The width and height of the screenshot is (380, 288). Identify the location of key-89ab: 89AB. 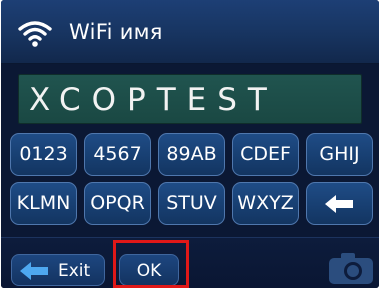
(191, 154).